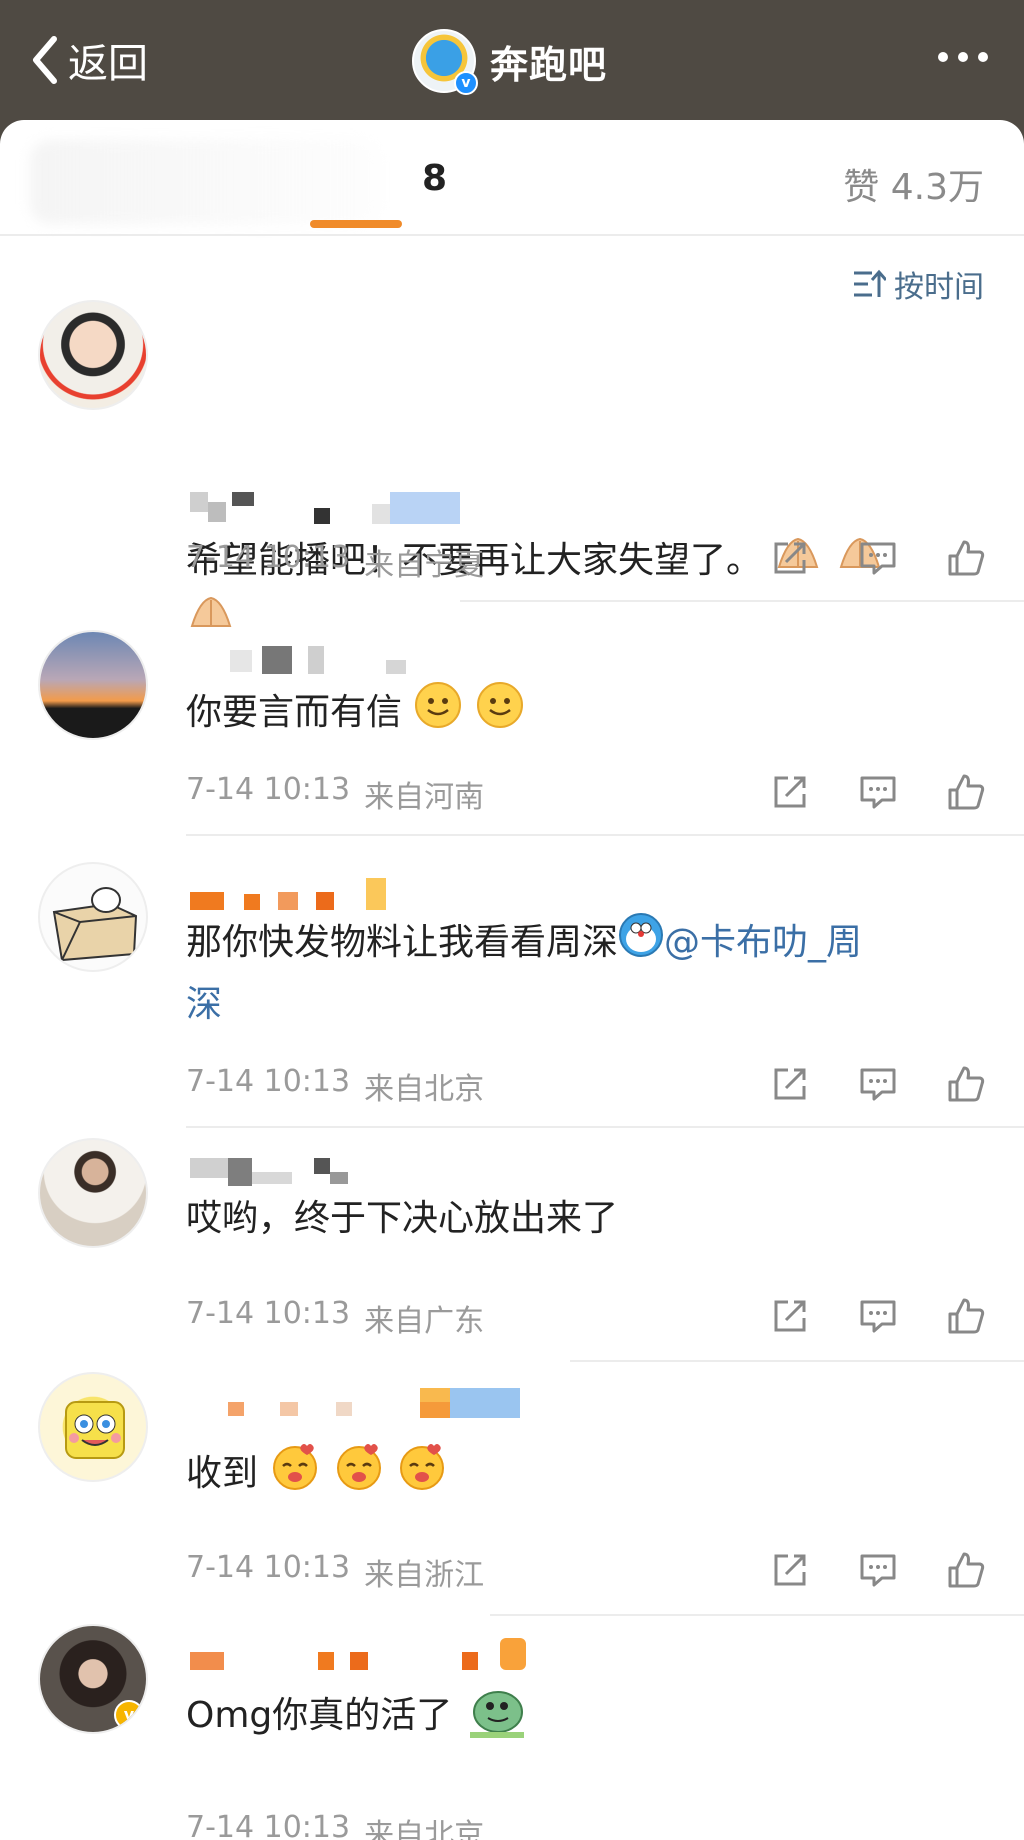 This screenshot has height=1840, width=1024. What do you see at coordinates (512, 178) in the screenshot?
I see `tab-bar: 8 赞 4.3万` at bounding box center [512, 178].